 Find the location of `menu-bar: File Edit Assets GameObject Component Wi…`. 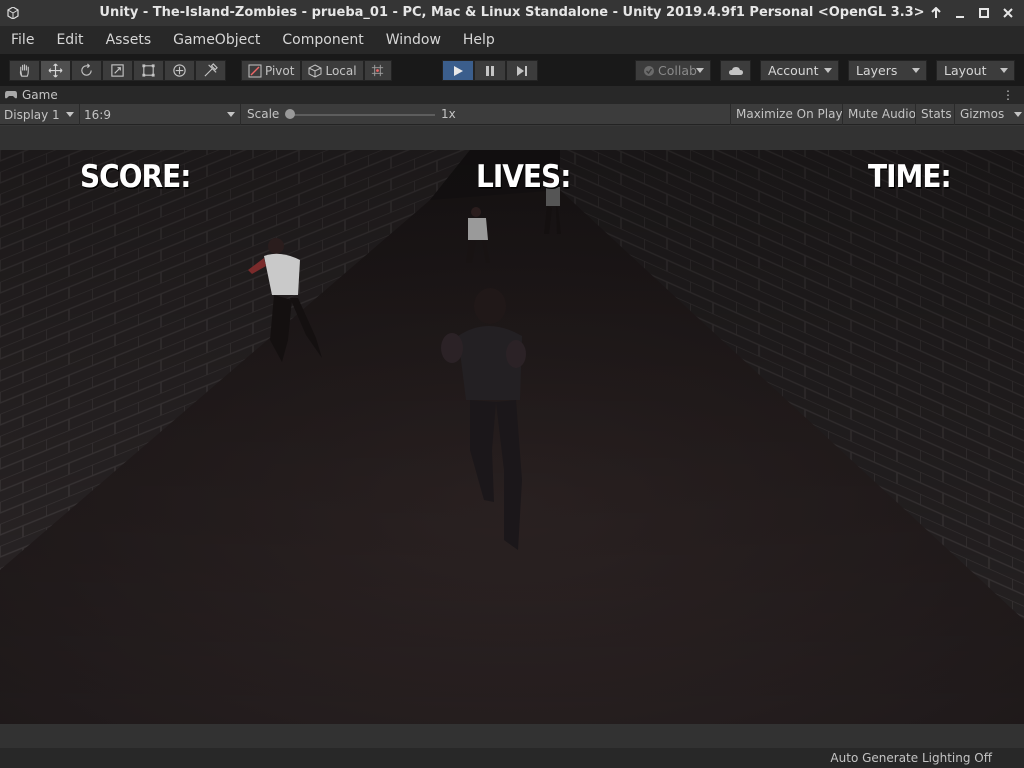

menu-bar: File Edit Assets GameObject Component Wi… is located at coordinates (512, 40).